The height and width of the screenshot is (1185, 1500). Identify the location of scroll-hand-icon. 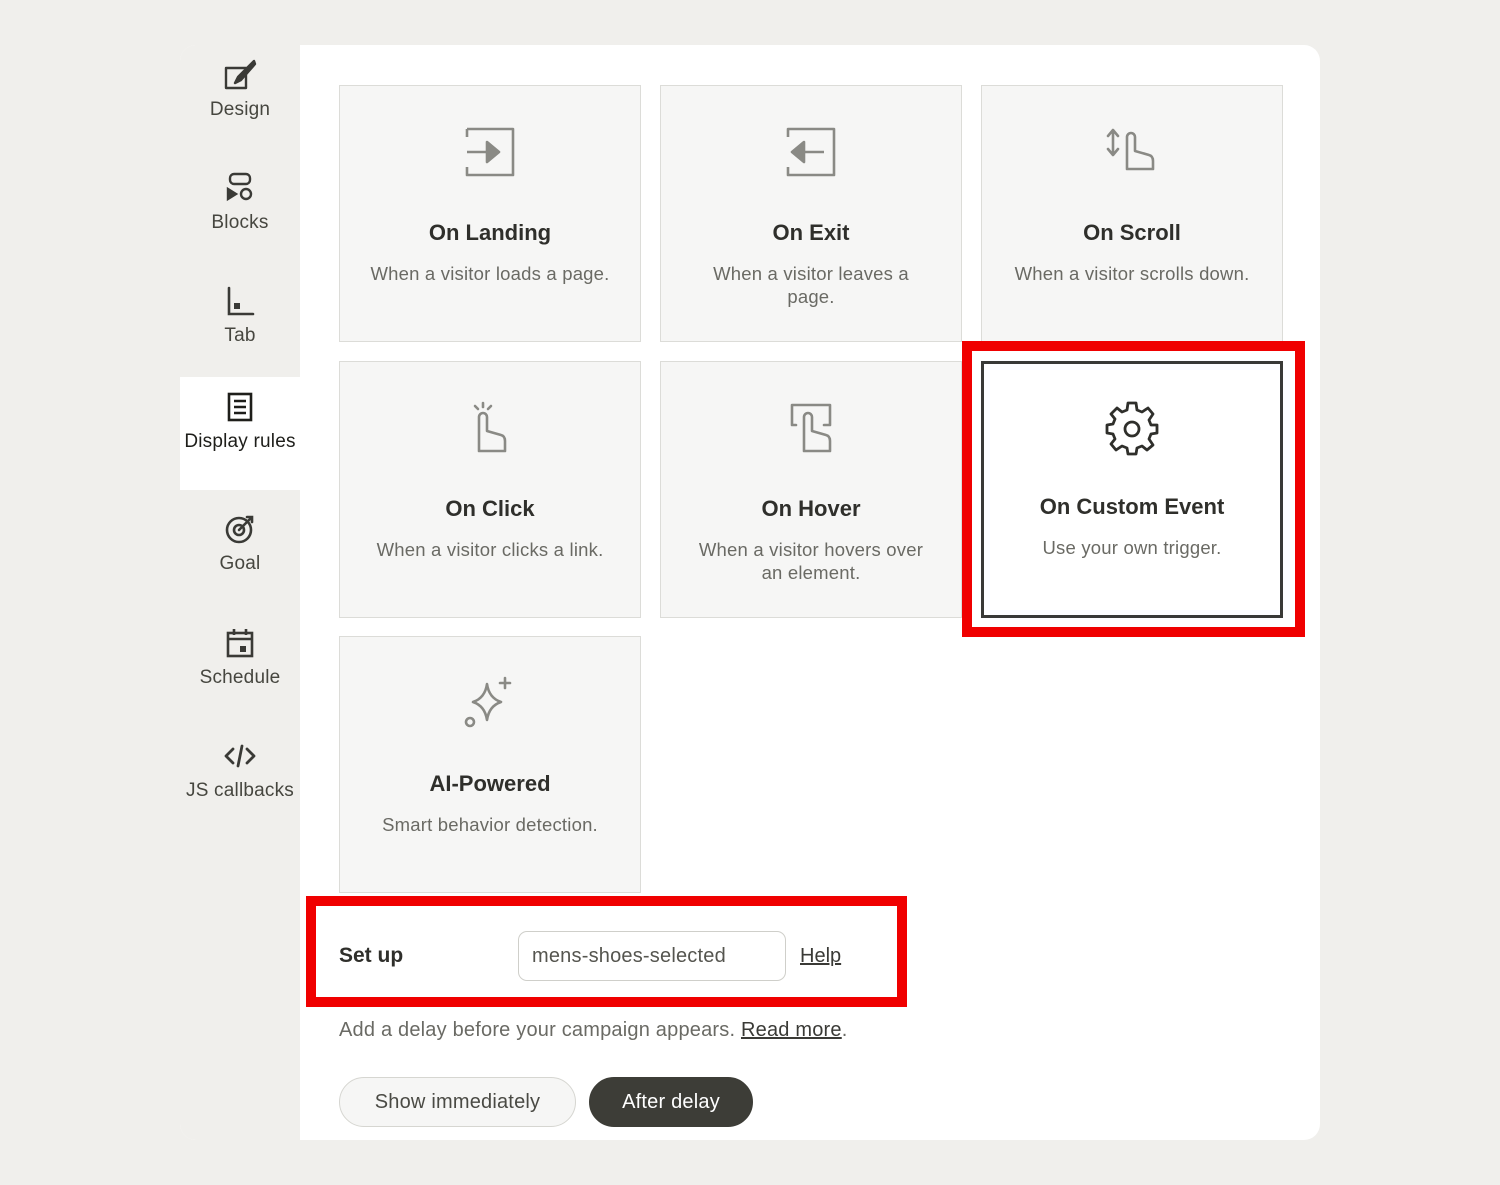
(1132, 152).